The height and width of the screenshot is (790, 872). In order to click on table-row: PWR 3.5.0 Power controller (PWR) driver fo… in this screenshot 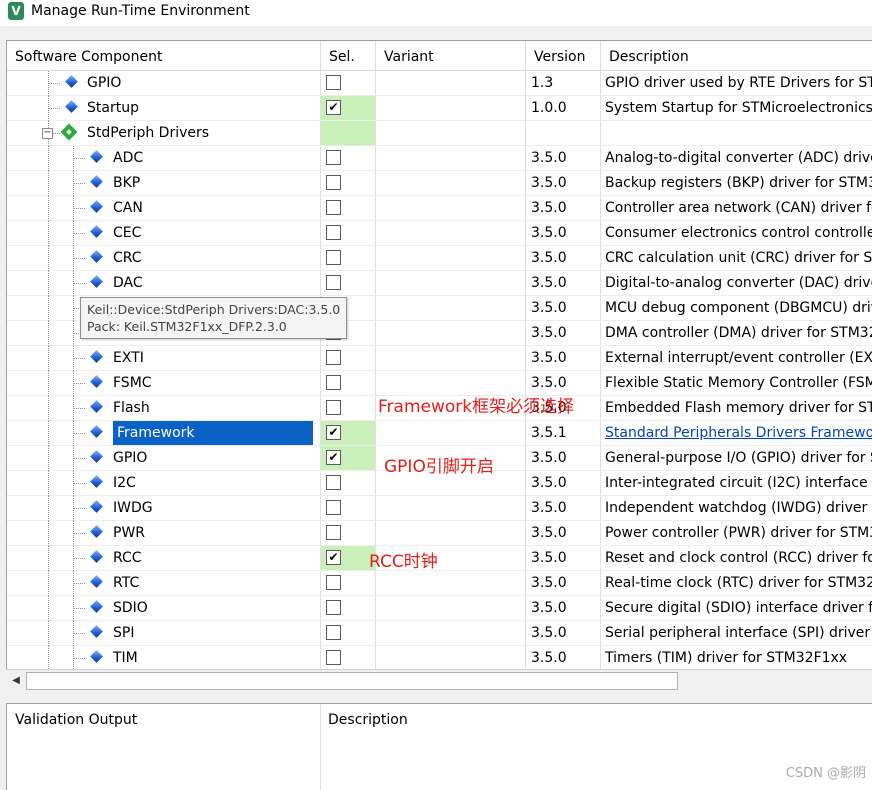, I will do `click(439, 533)`.